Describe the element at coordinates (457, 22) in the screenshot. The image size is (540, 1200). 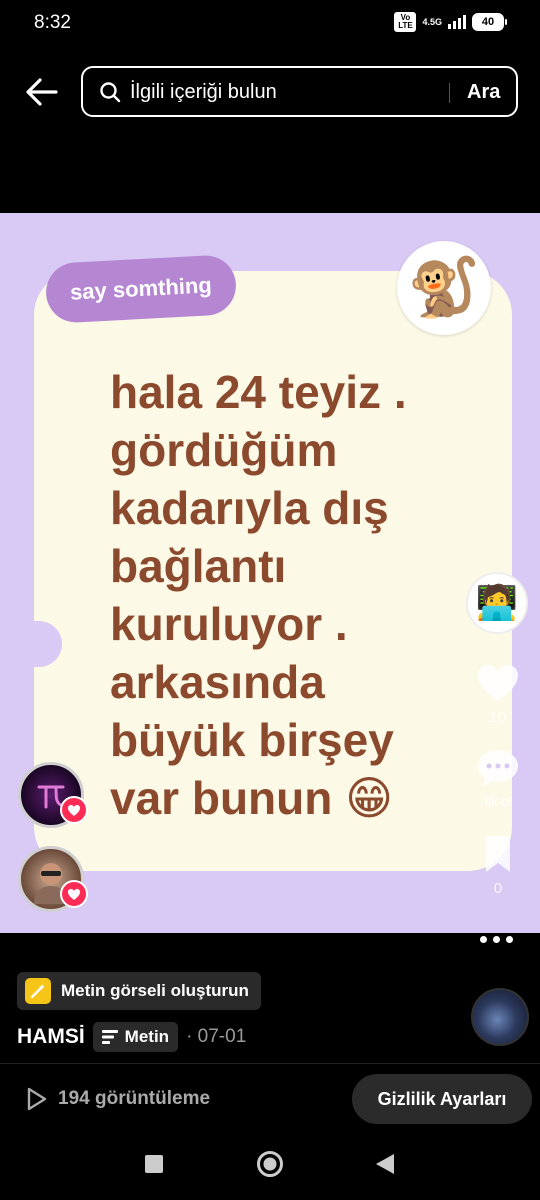
I see `signal-icon` at that location.